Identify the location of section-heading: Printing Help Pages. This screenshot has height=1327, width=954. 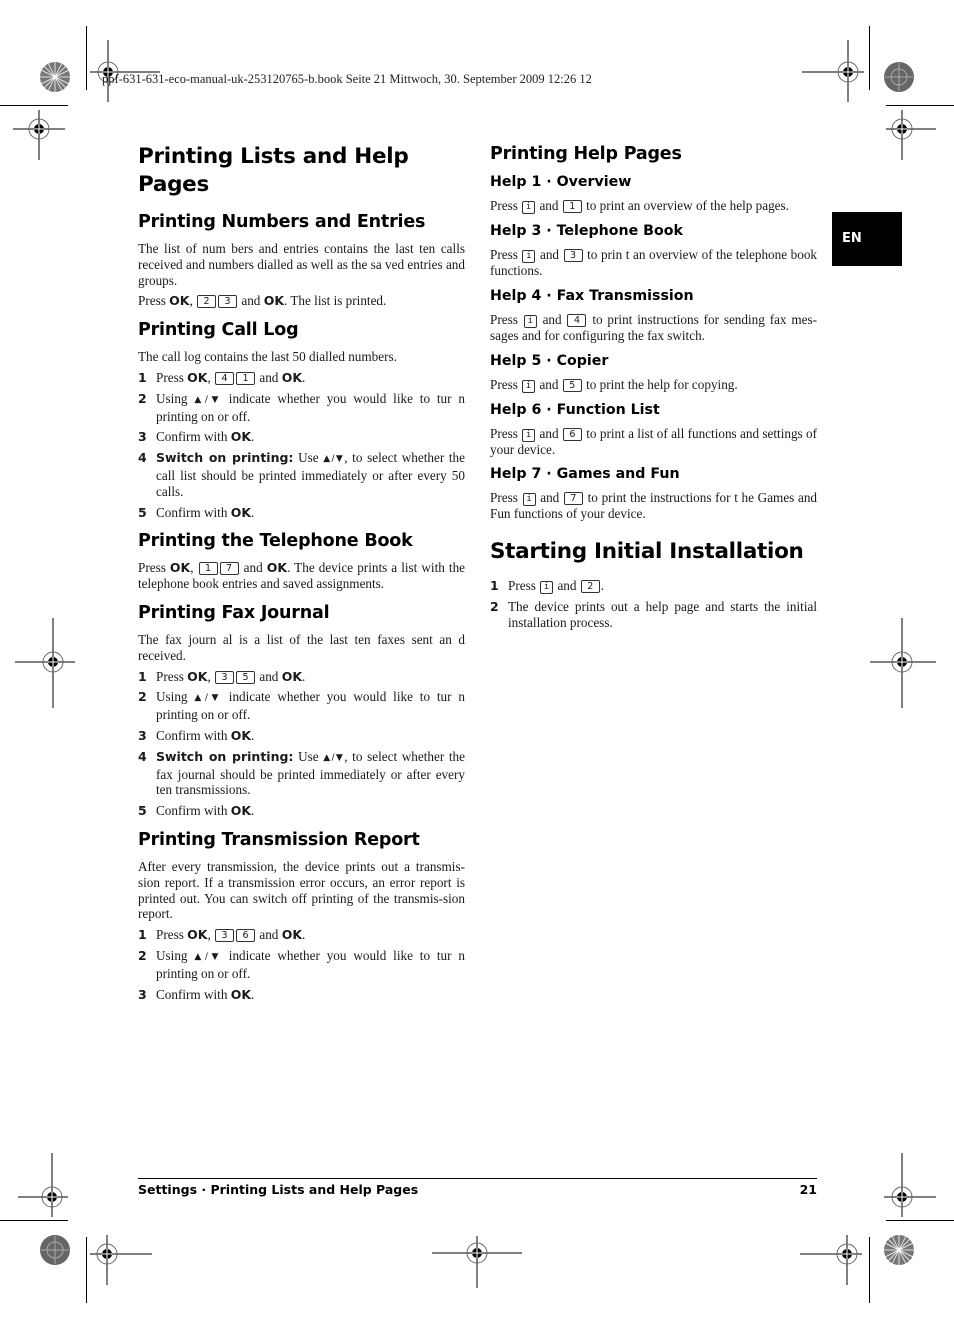
(586, 154).